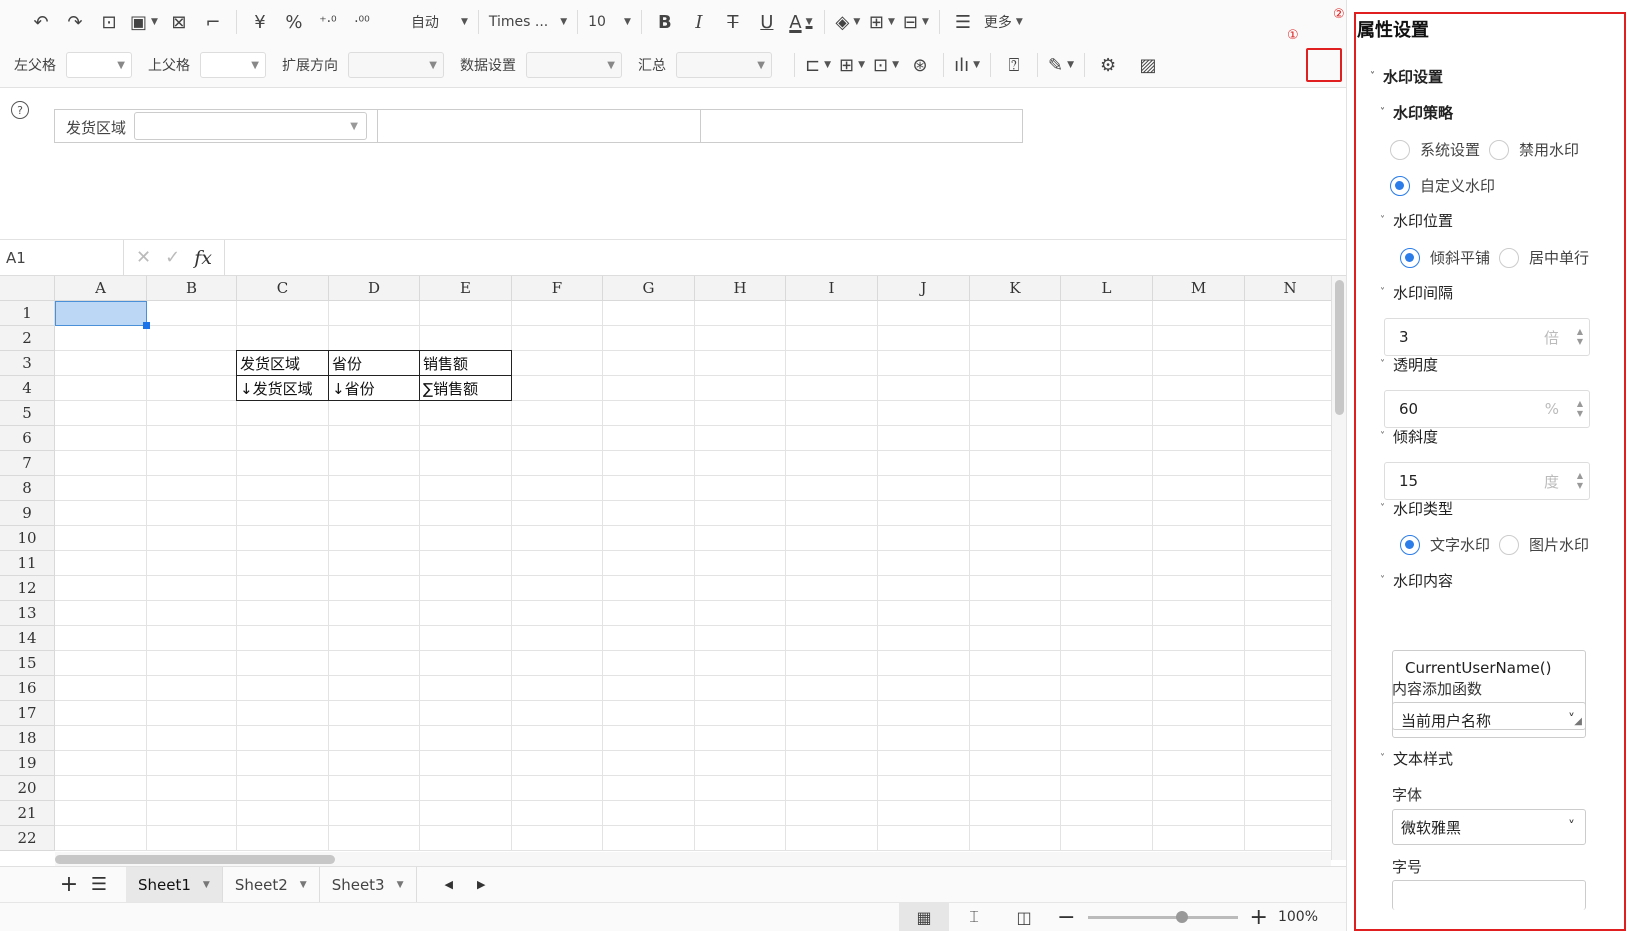 The width and height of the screenshot is (1634, 931). I want to click on table-cell: 发货区域, so click(282, 363).